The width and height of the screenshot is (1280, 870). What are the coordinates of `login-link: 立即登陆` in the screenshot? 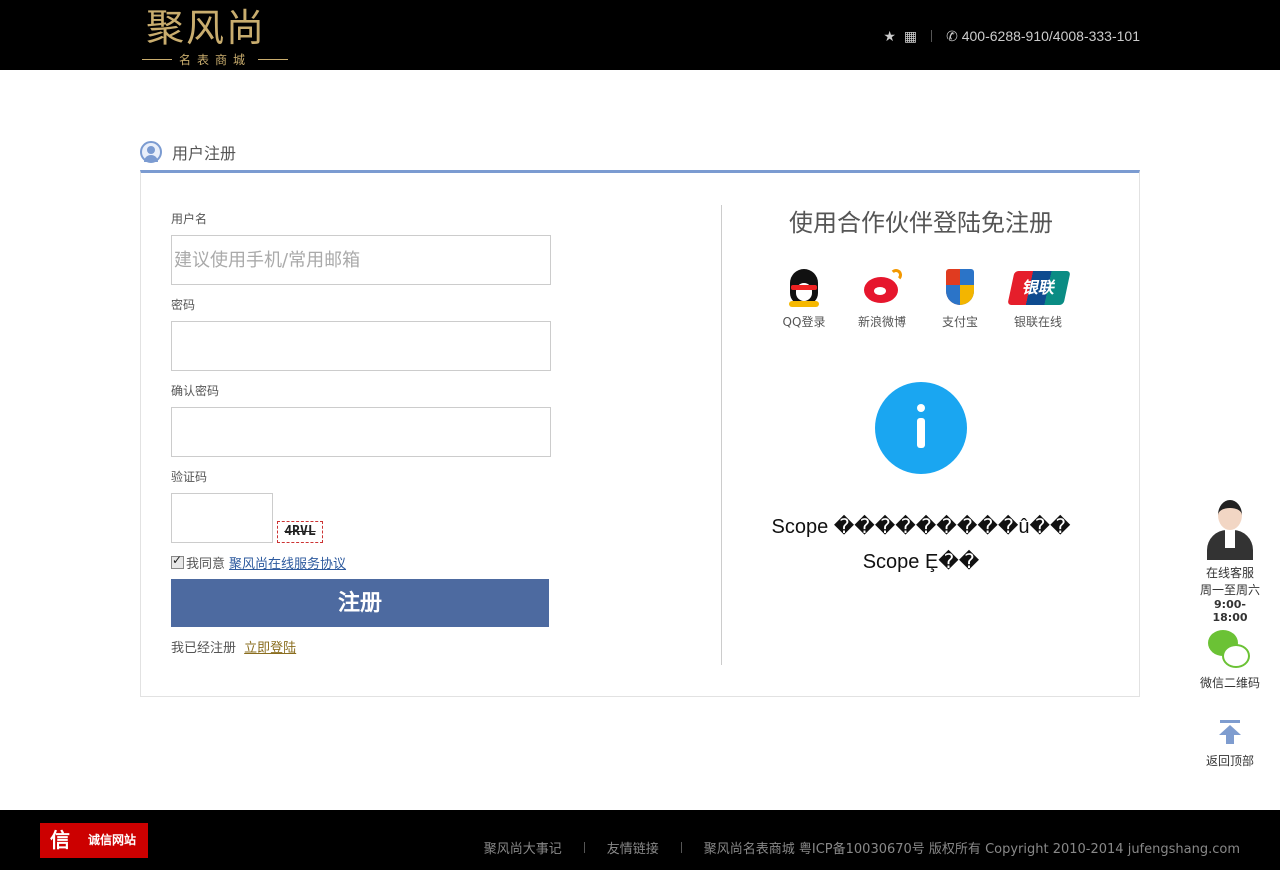 It's located at (270, 648).